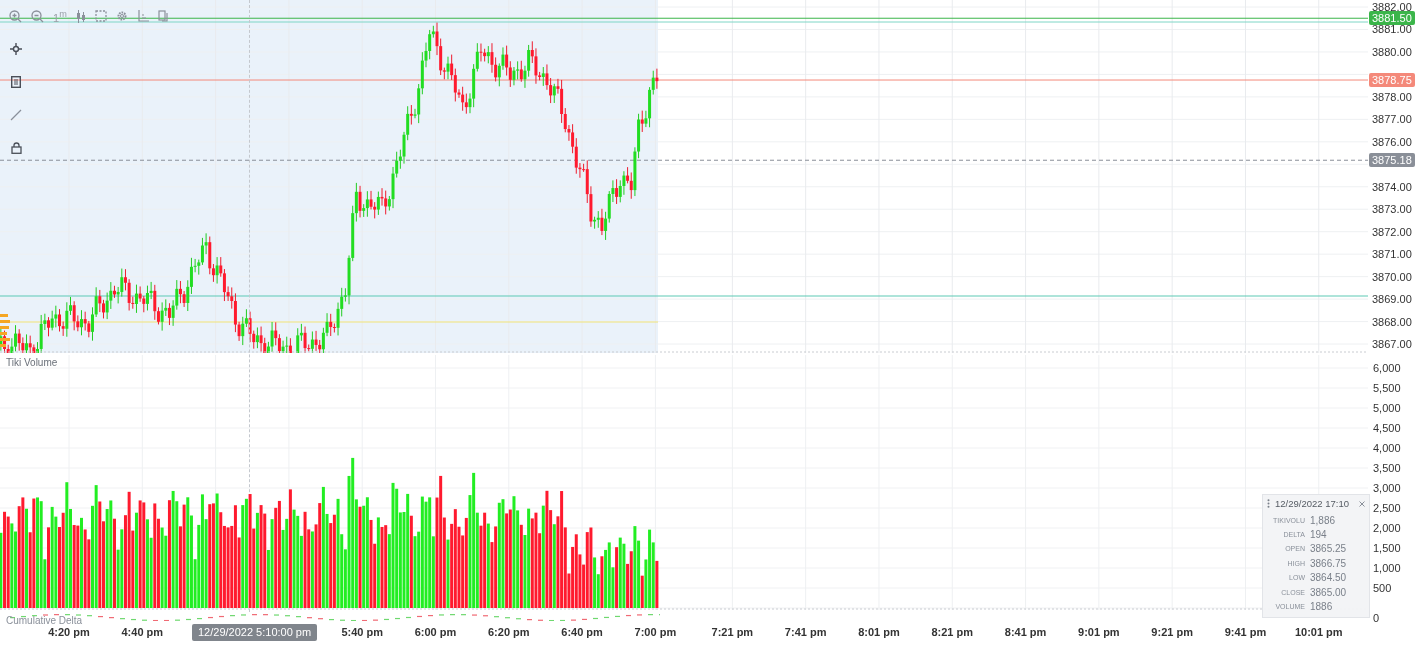 This screenshot has width=1418, height=664. What do you see at coordinates (32, 362) in the screenshot?
I see `pane-title: Tiki Volume` at bounding box center [32, 362].